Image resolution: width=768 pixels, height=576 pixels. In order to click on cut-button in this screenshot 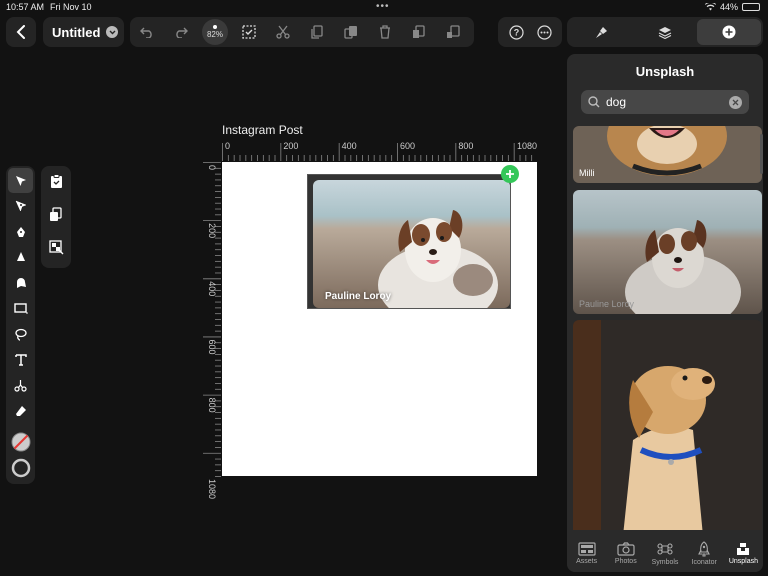, I will do `click(283, 32)`.